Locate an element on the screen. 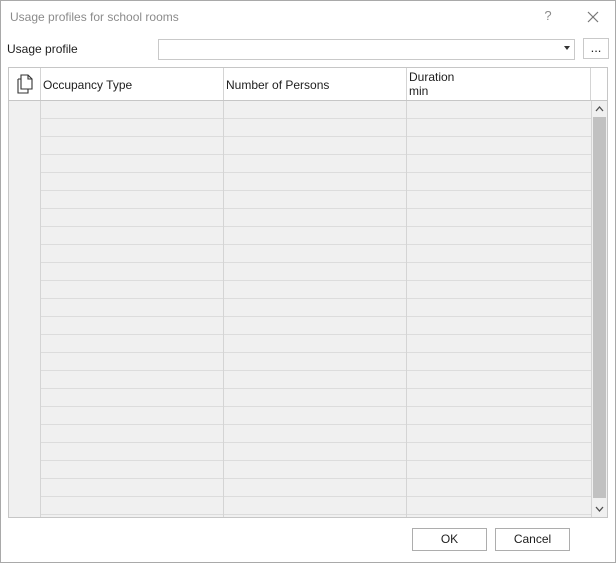 The image size is (616, 563). column-header-occupancy-type: Occupancy Type is located at coordinates (132, 84).